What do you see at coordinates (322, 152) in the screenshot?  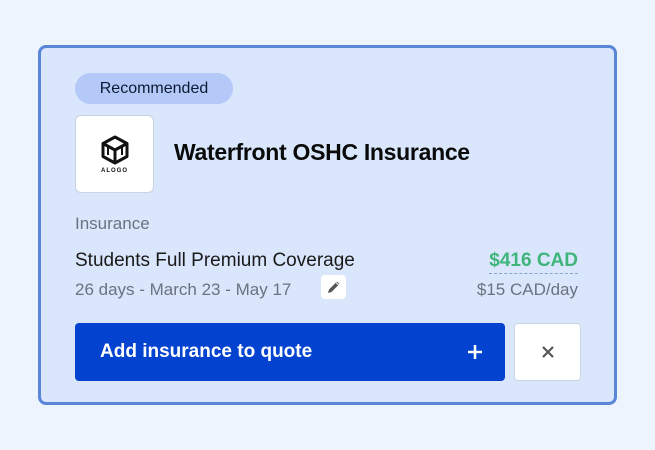 I see `product-title: Waterfront OSHC Insurance` at bounding box center [322, 152].